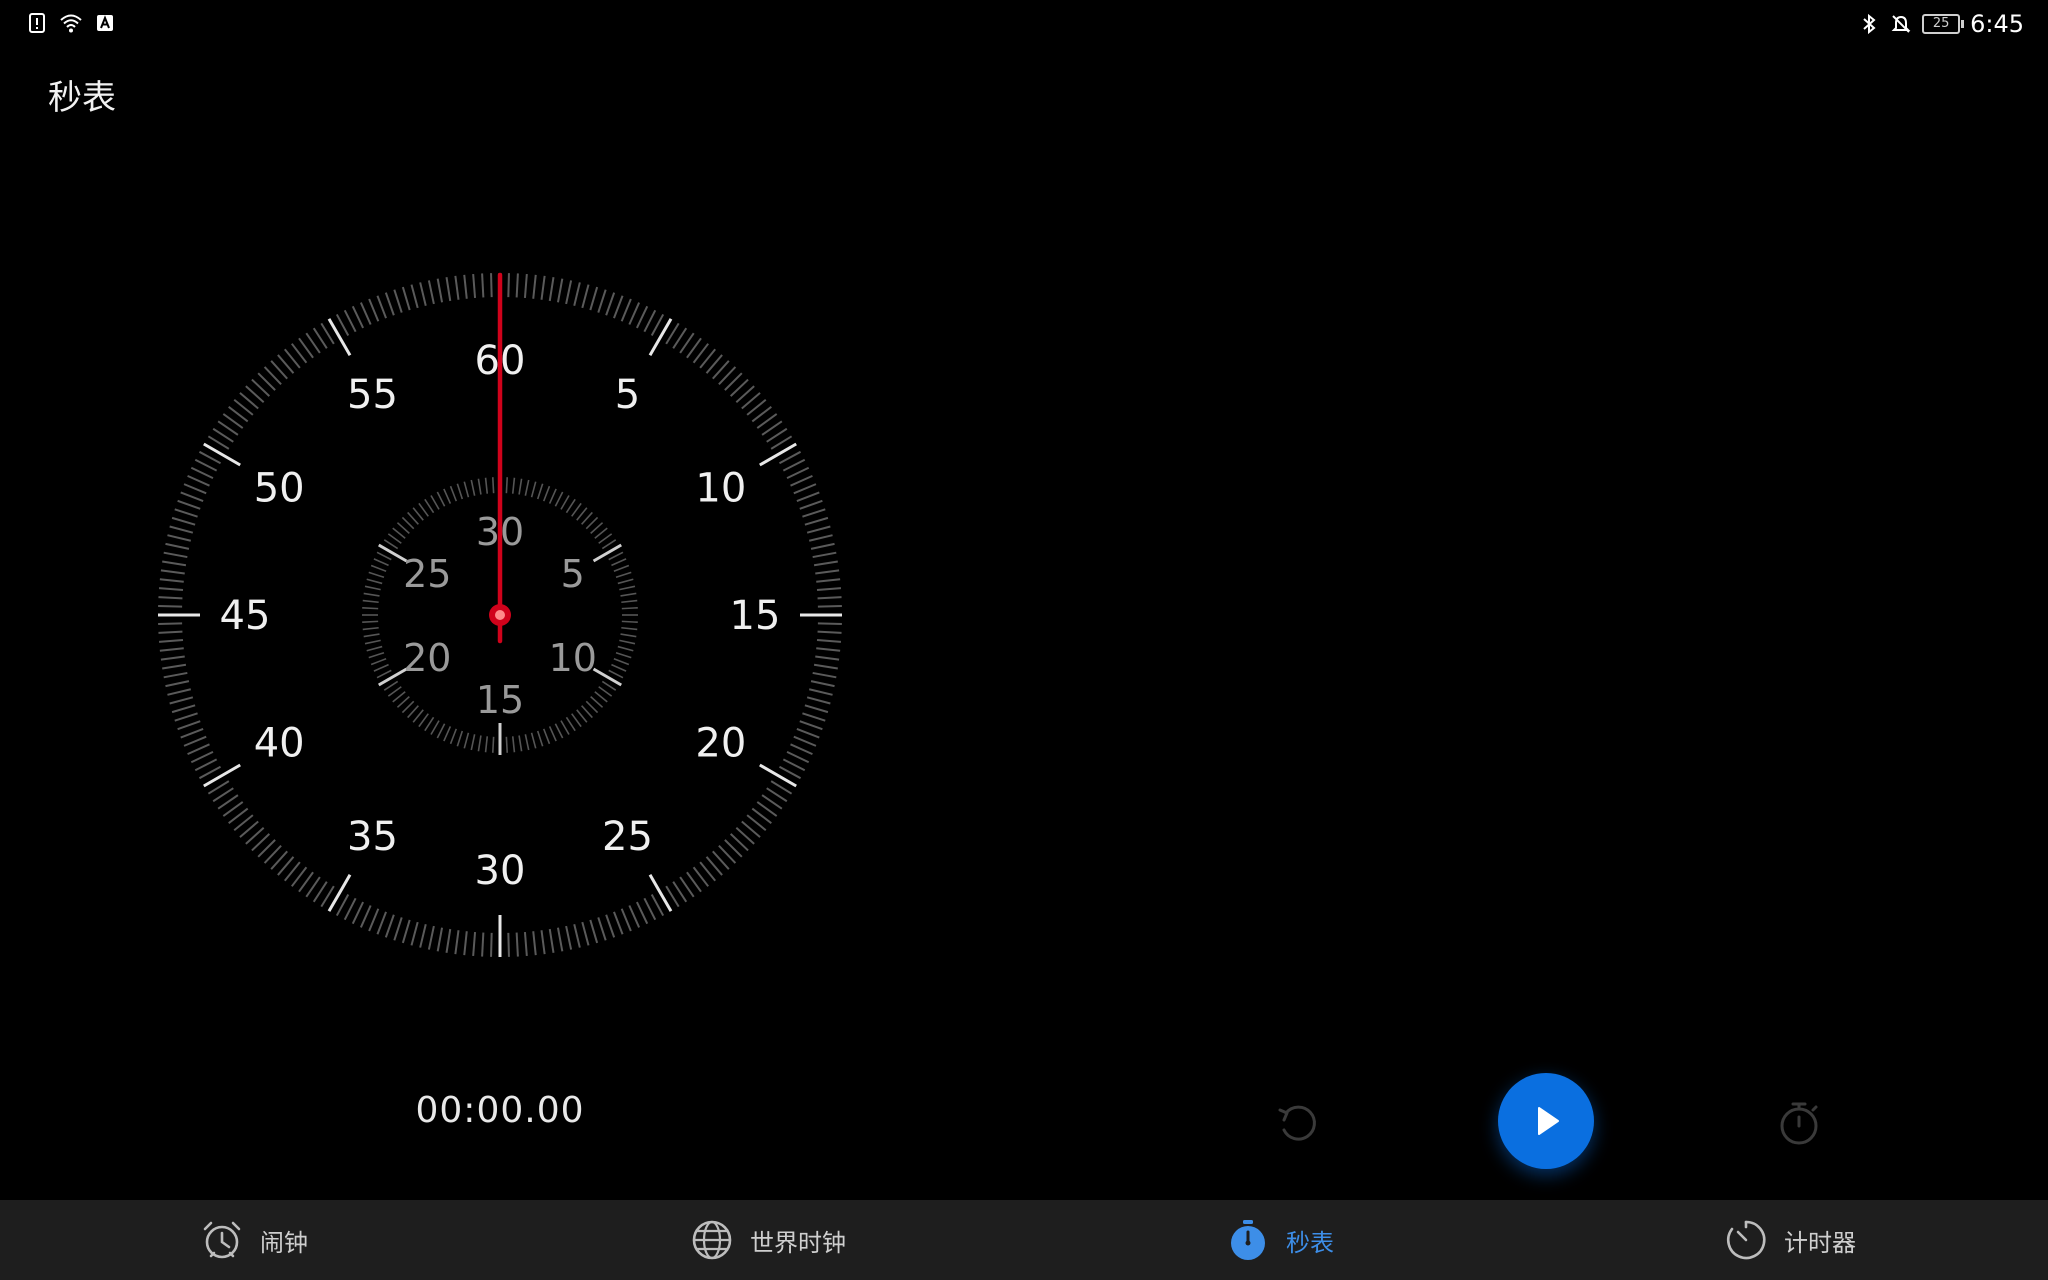 This screenshot has width=2048, height=1280. I want to click on reset-button, so click(1297, 1123).